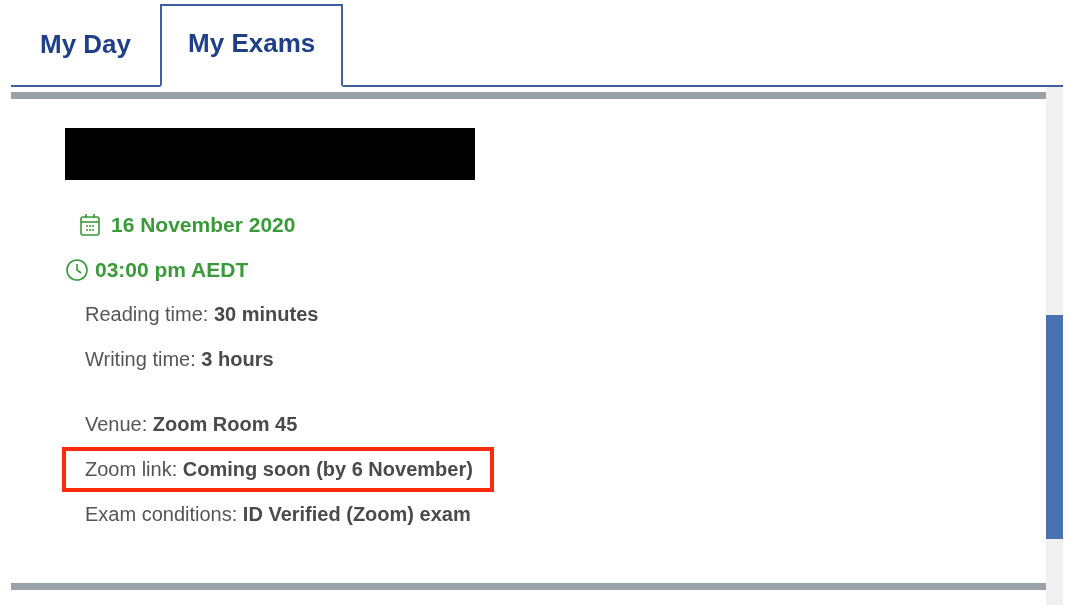 This screenshot has width=1080, height=605. I want to click on detail-text: Writing time: 3 hours, so click(179, 359).